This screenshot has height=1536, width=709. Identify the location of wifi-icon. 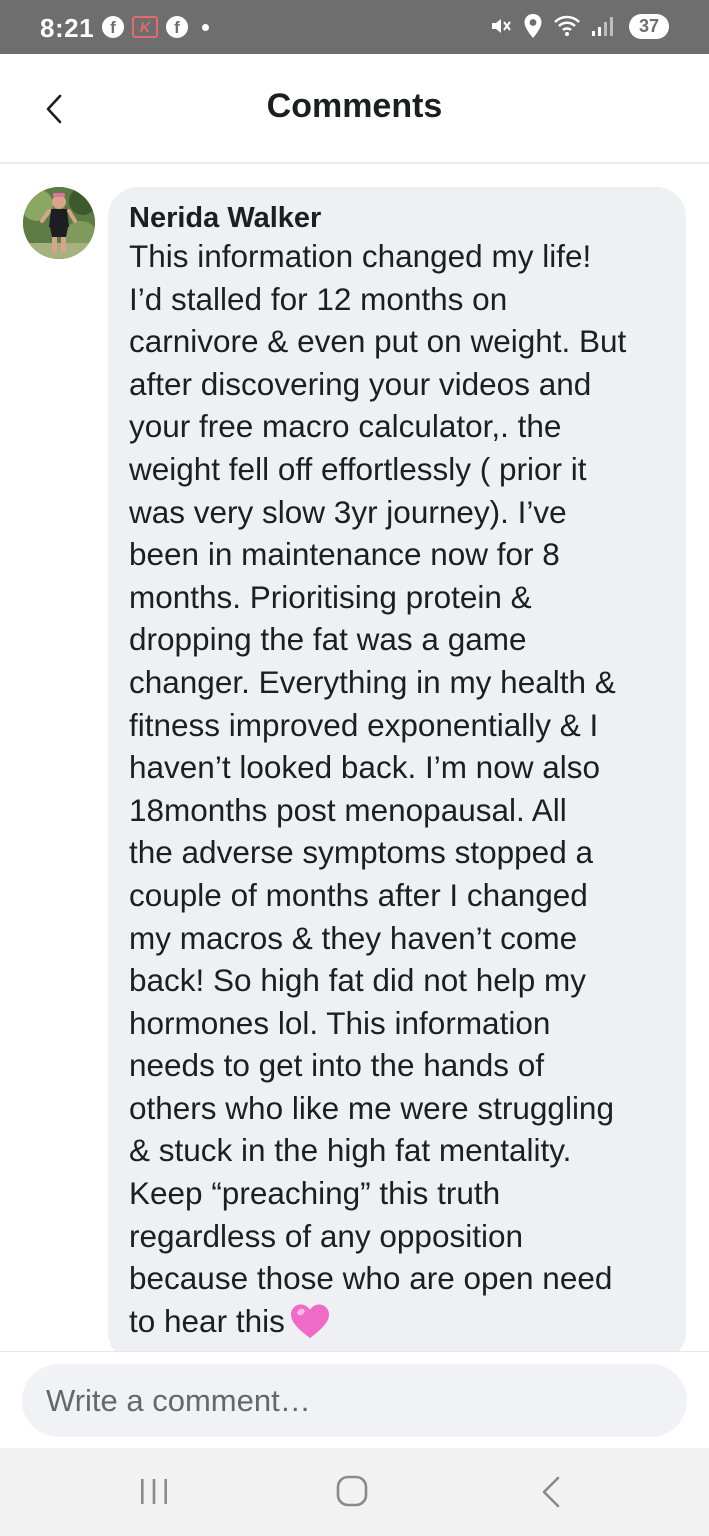
(567, 25).